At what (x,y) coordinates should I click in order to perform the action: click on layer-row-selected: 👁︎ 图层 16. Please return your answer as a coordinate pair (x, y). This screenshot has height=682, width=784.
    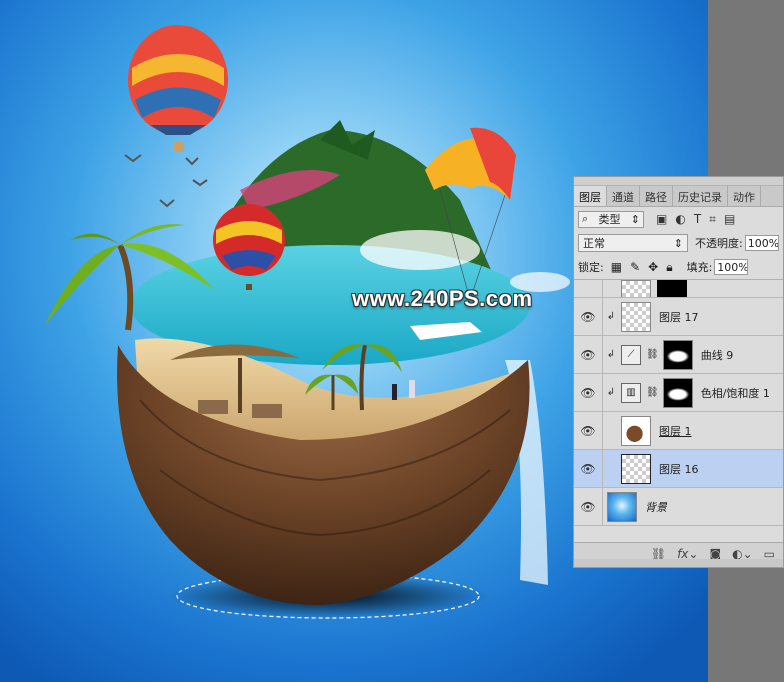
    Looking at the image, I should click on (678, 469).